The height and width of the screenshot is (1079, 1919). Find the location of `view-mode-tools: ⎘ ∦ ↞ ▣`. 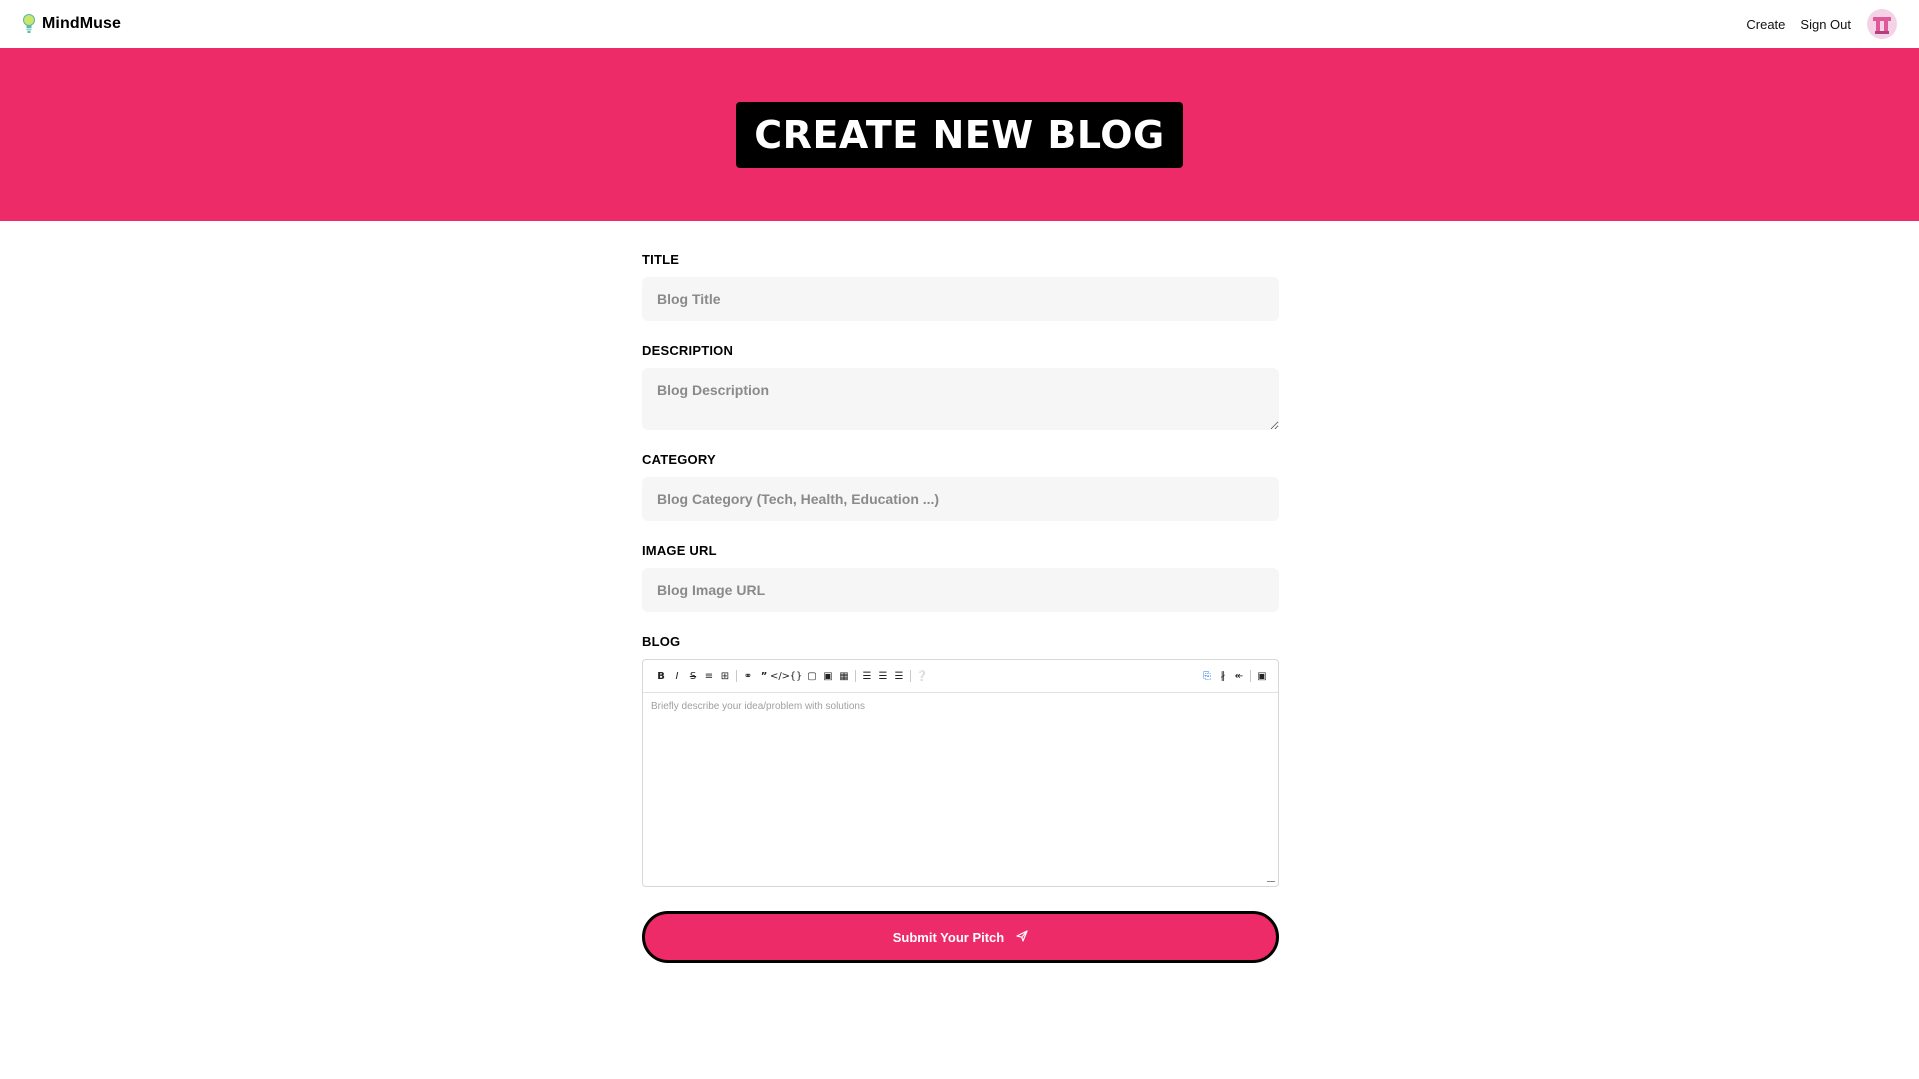

view-mode-tools: ⎘ ∦ ↞ ▣ is located at coordinates (1234, 676).